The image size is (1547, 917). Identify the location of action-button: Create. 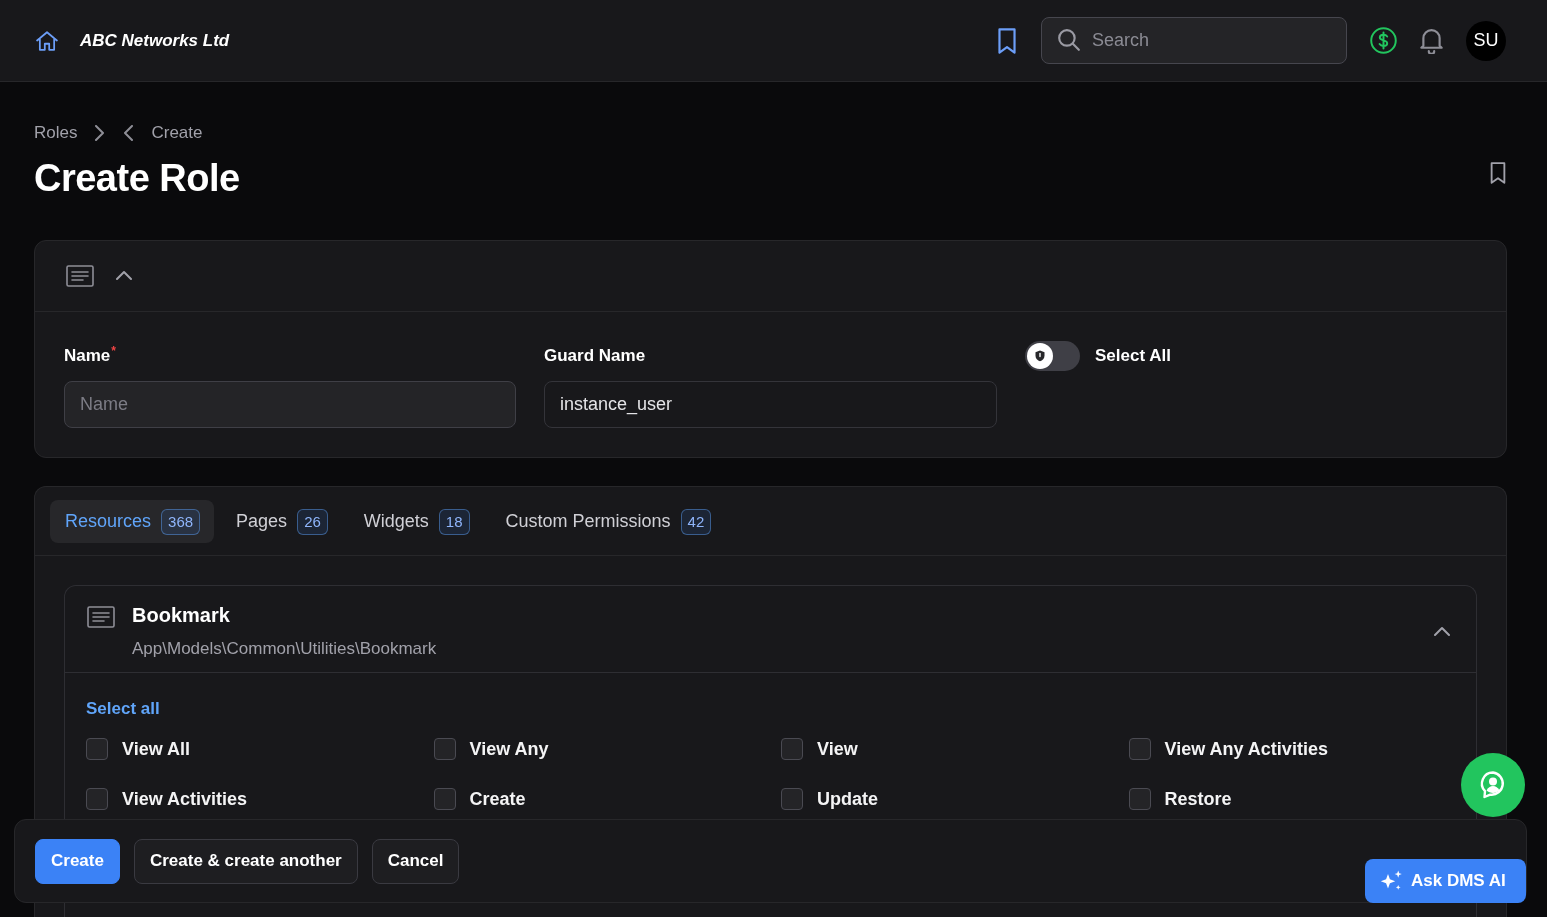
(77, 861).